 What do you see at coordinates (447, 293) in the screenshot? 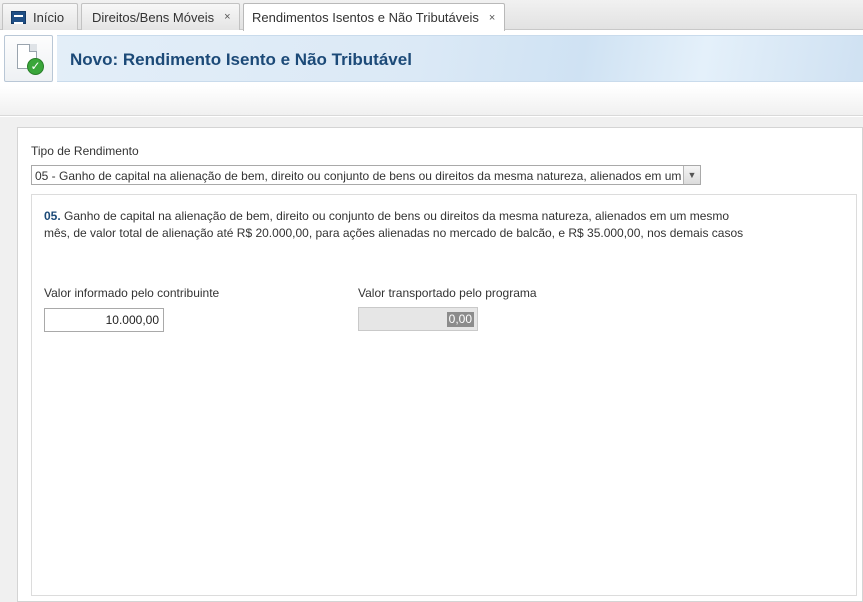
I see `valor-transportado-label: Valor transportado pelo programa` at bounding box center [447, 293].